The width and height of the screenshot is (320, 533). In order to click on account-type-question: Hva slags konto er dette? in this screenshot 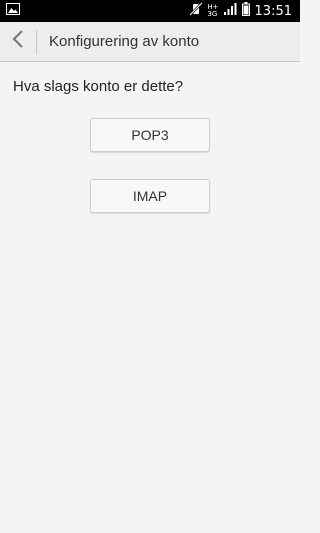, I will do `click(98, 86)`.